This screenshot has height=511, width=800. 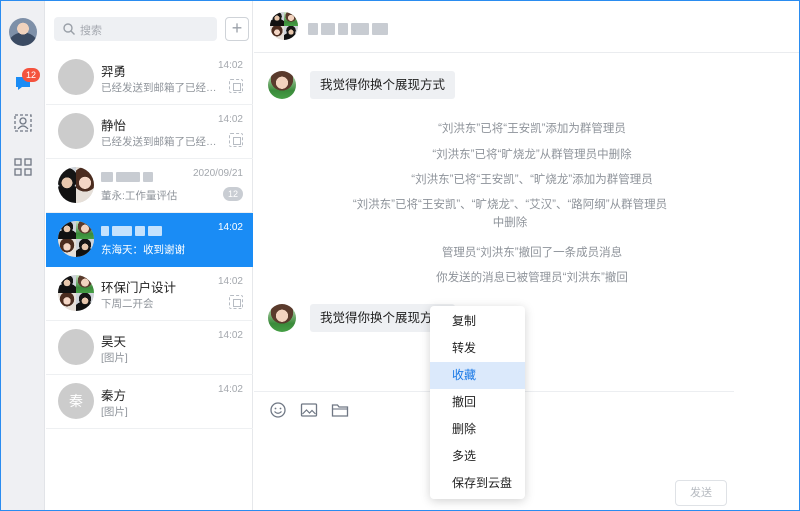 What do you see at coordinates (532, 155) in the screenshot?
I see `system-notice: “刘洪东”已将“旷烧龙”从群管理员中删除` at bounding box center [532, 155].